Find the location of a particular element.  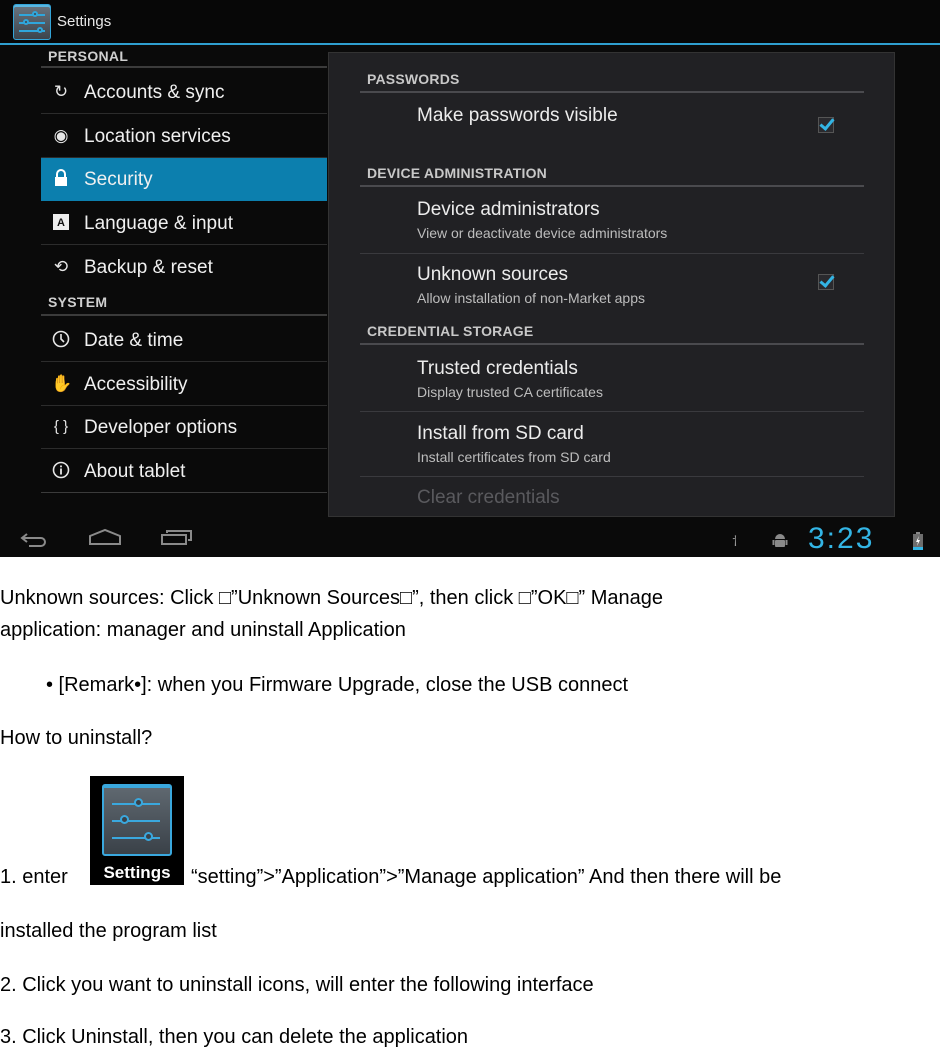

pref-title: Device administrators is located at coordinates (508, 209).